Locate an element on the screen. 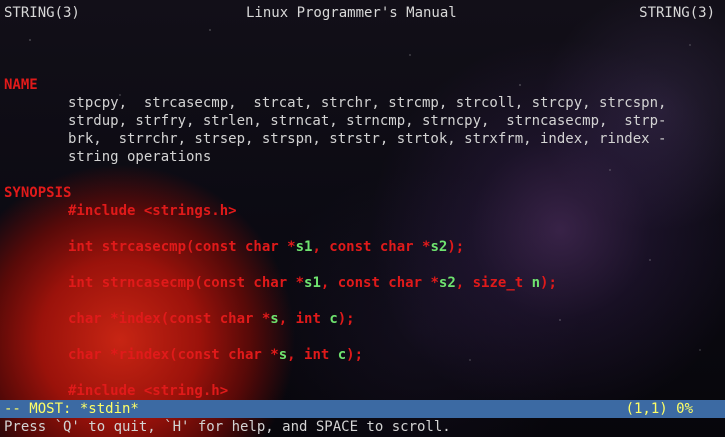 The height and width of the screenshot is (437, 725). synopsis-line: #include <strings.h> is located at coordinates (120, 211).